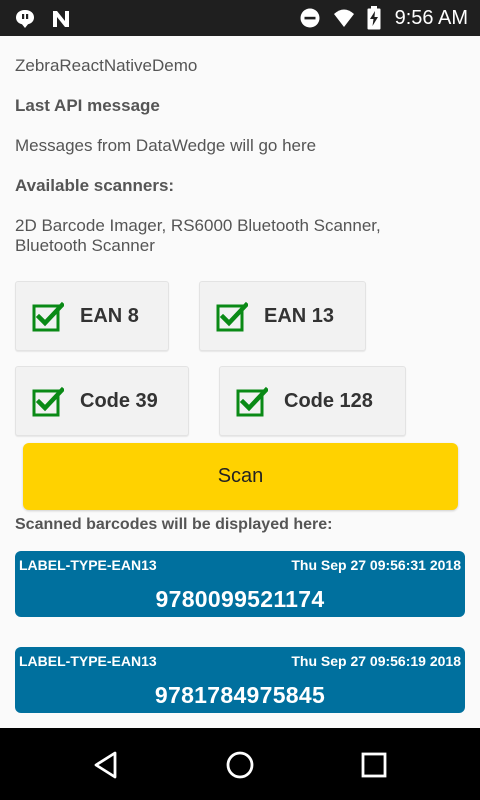 This screenshot has height=800, width=480. I want to click on app-title: ZebraReactNativeDemo, so click(106, 65).